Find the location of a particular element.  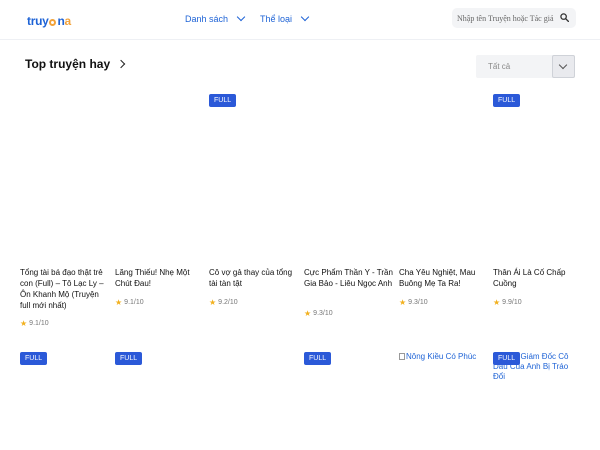

story-cover-broken-image: Nông Kiều Có Phúc is located at coordinates (441, 357).